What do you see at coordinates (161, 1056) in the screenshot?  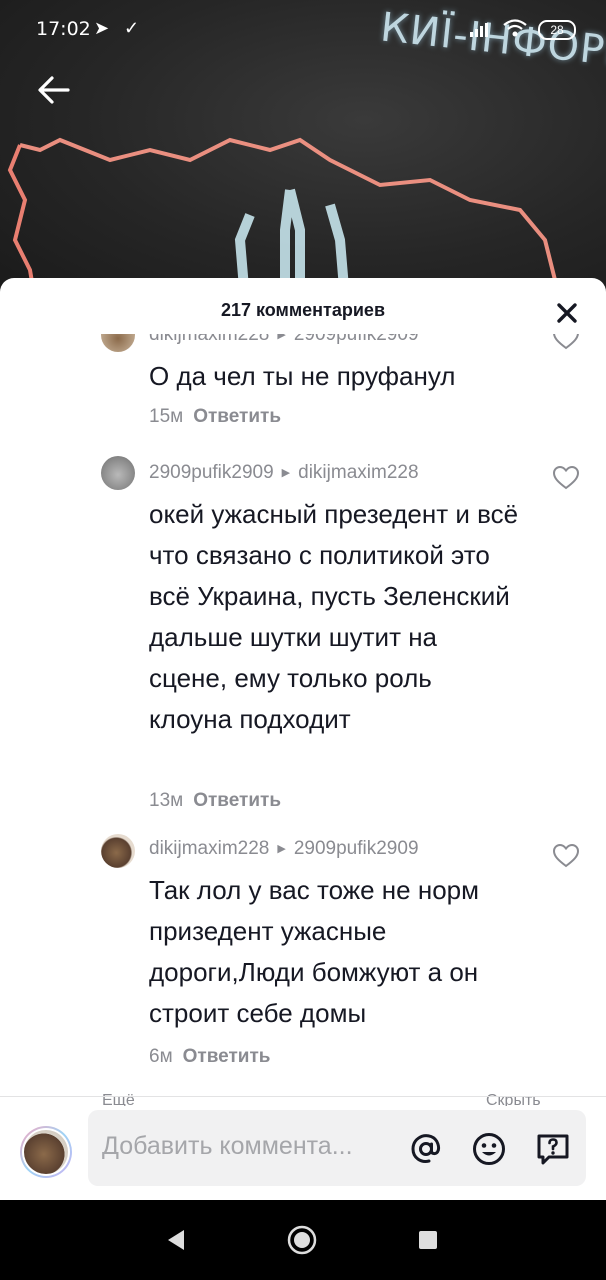 I see `comment-time: 6м` at bounding box center [161, 1056].